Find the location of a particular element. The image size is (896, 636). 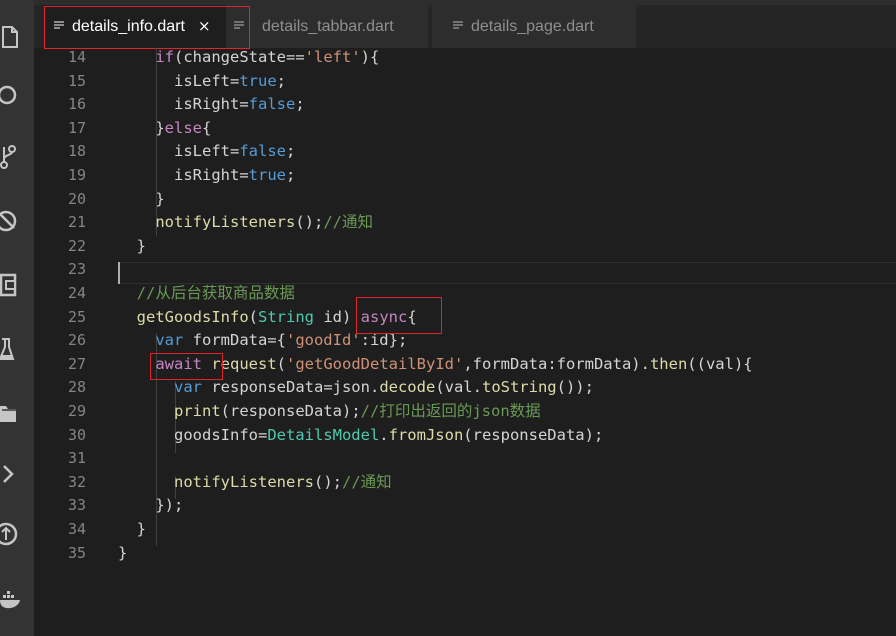

docker-icon is located at coordinates (11, 599).